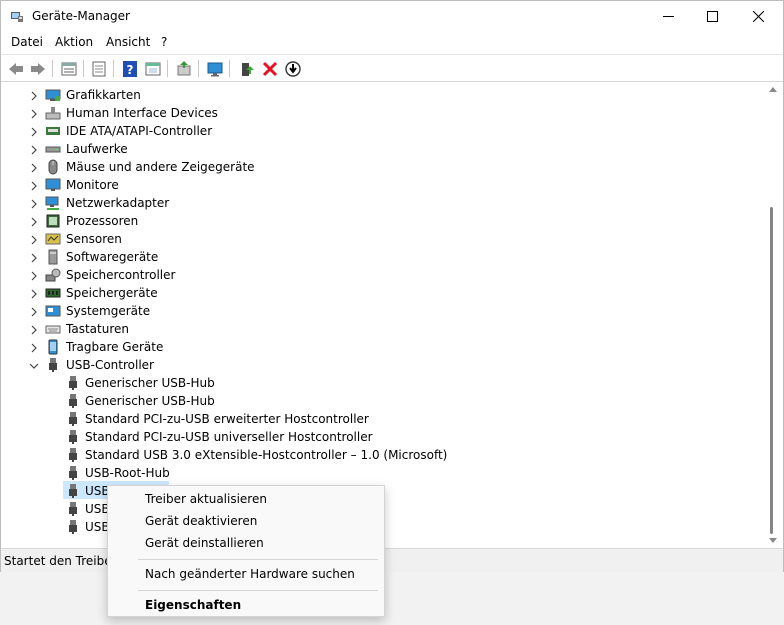  I want to click on add-driver-icon, so click(247, 69).